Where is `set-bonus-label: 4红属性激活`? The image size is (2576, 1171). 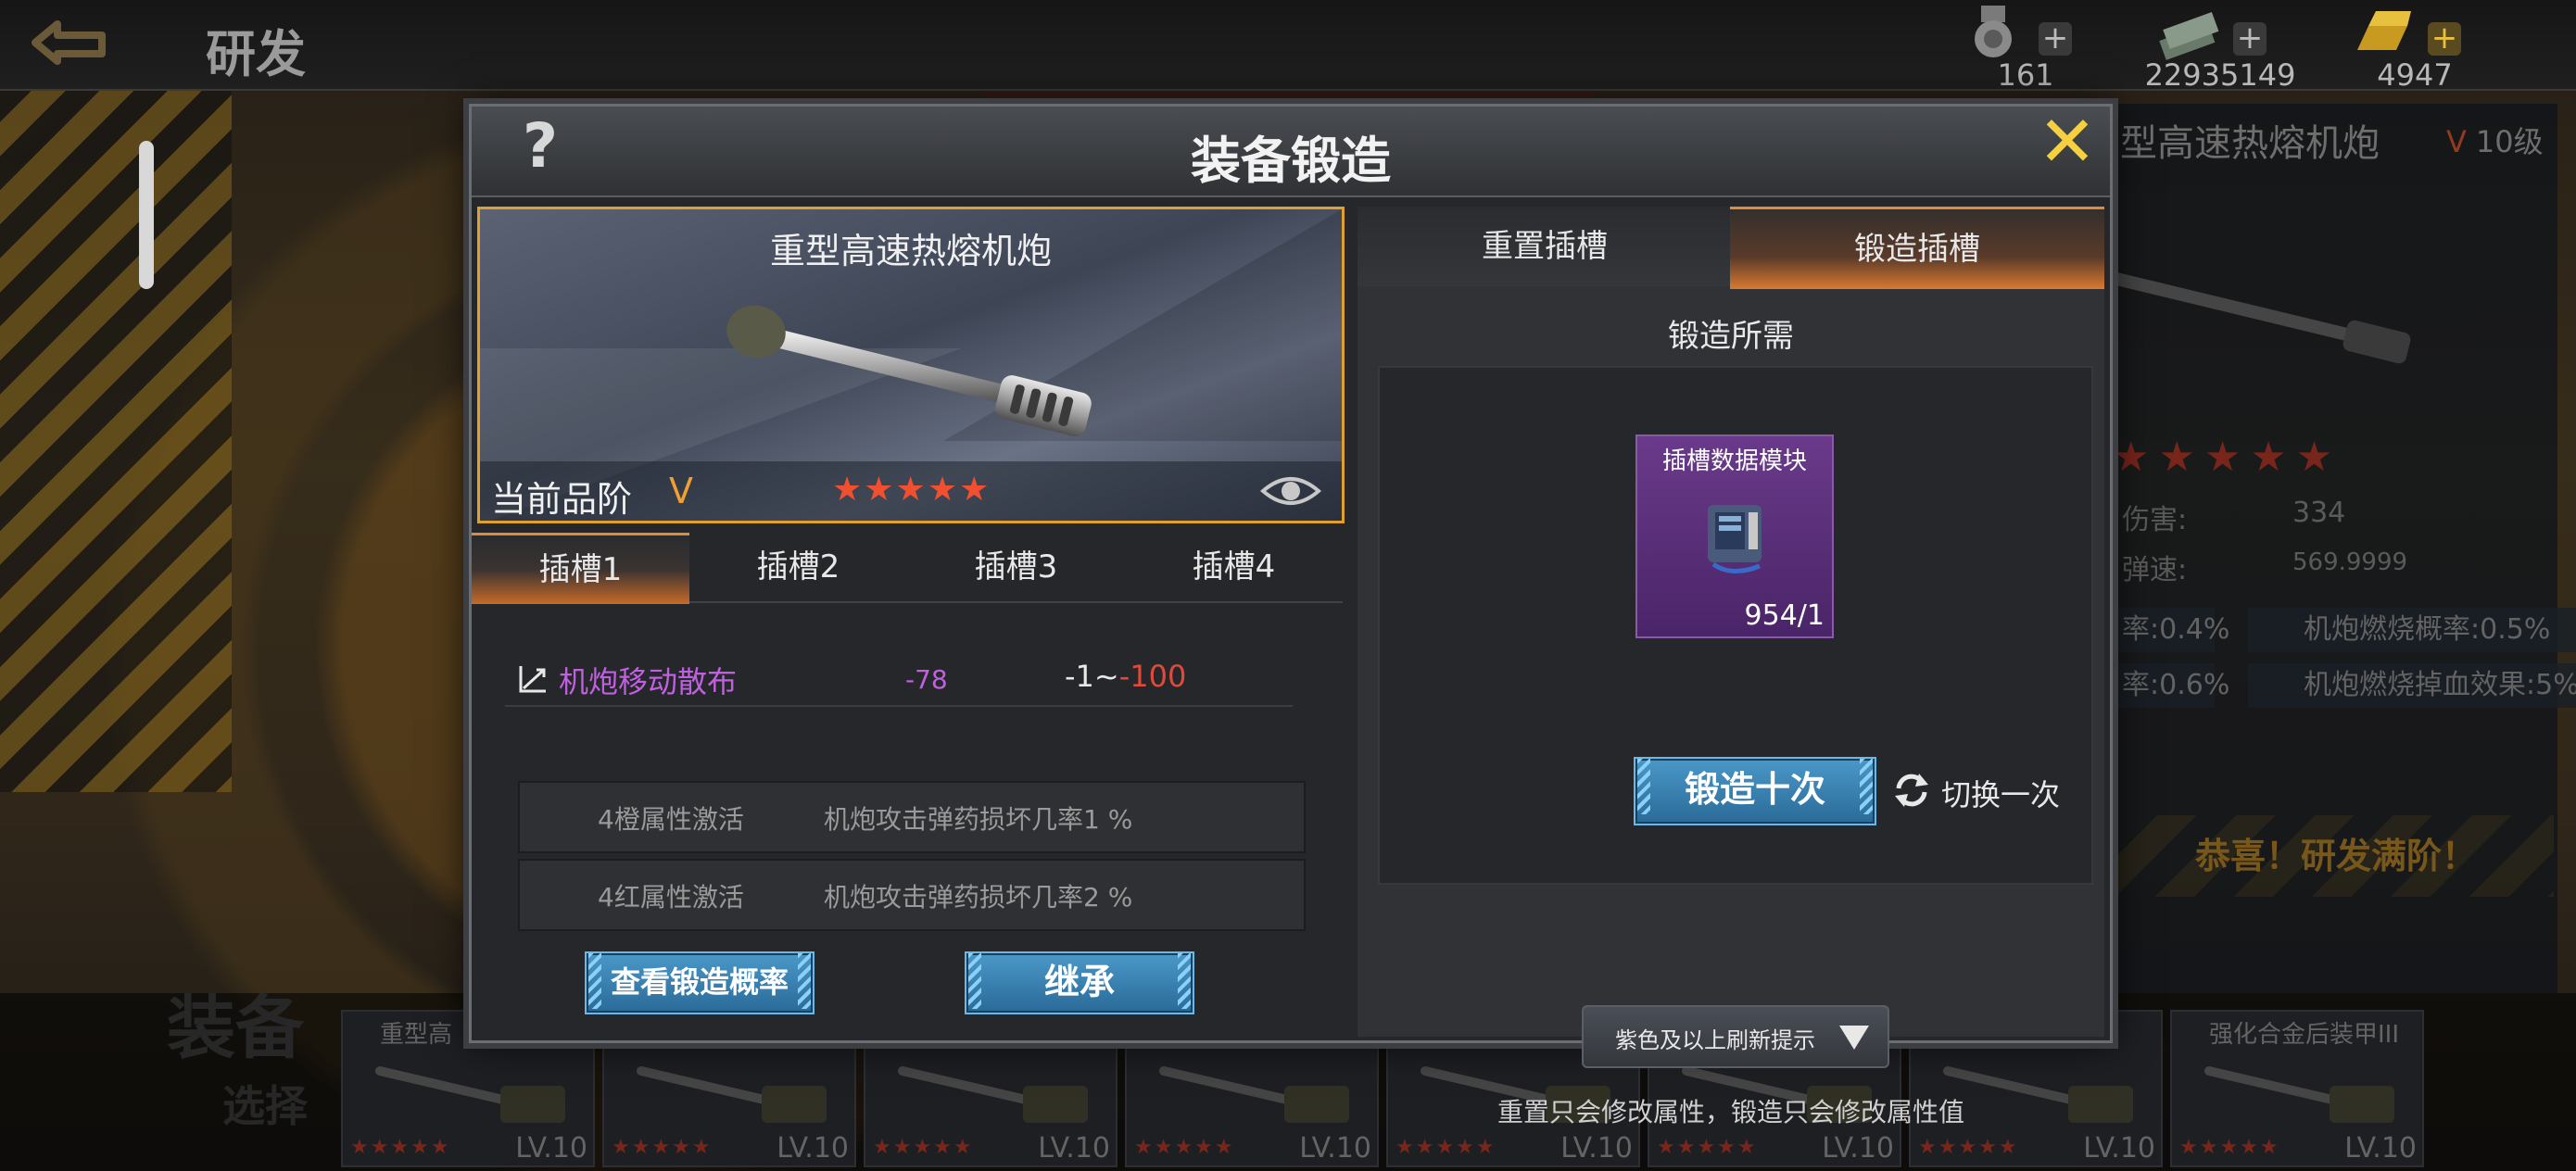
set-bonus-label: 4红属性激活 is located at coordinates (671, 898).